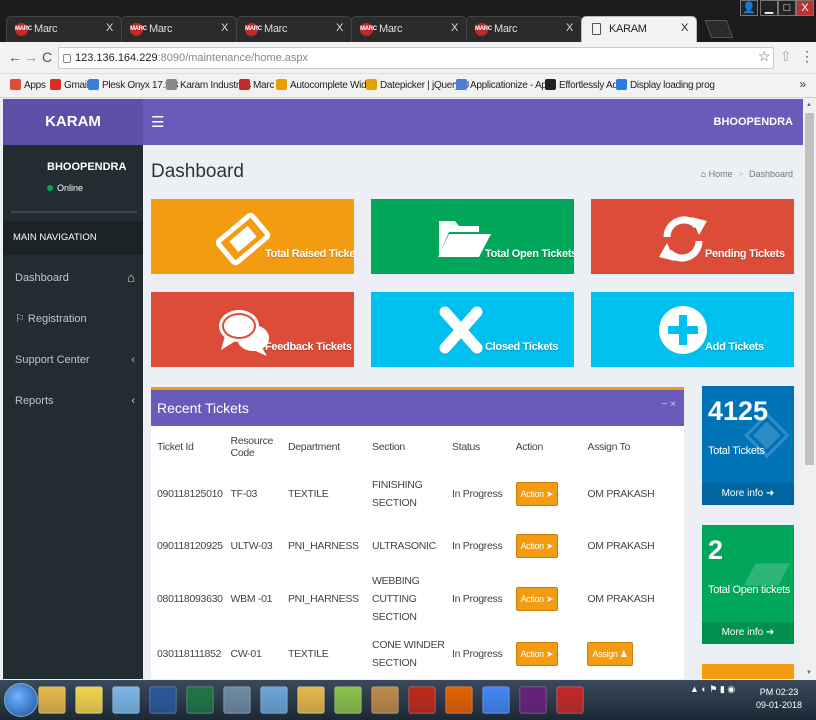  I want to click on marc-favicon-icon: MARC, so click(483, 29).